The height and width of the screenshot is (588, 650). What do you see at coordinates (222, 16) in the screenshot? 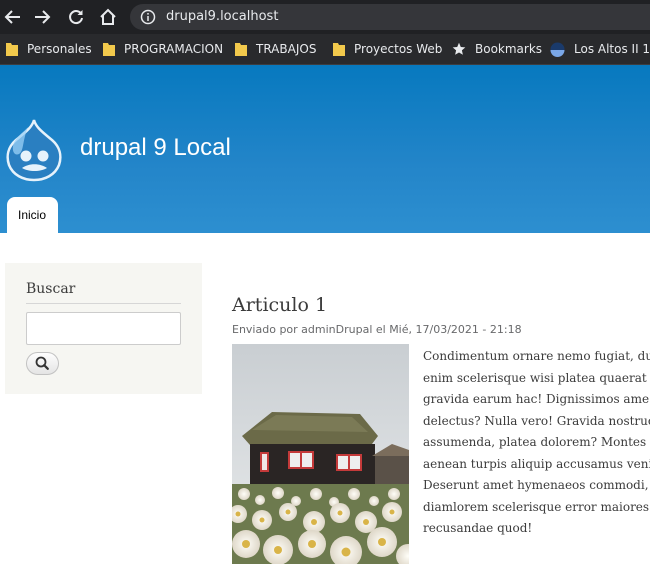
I see `url-text: drupal9.localhost` at bounding box center [222, 16].